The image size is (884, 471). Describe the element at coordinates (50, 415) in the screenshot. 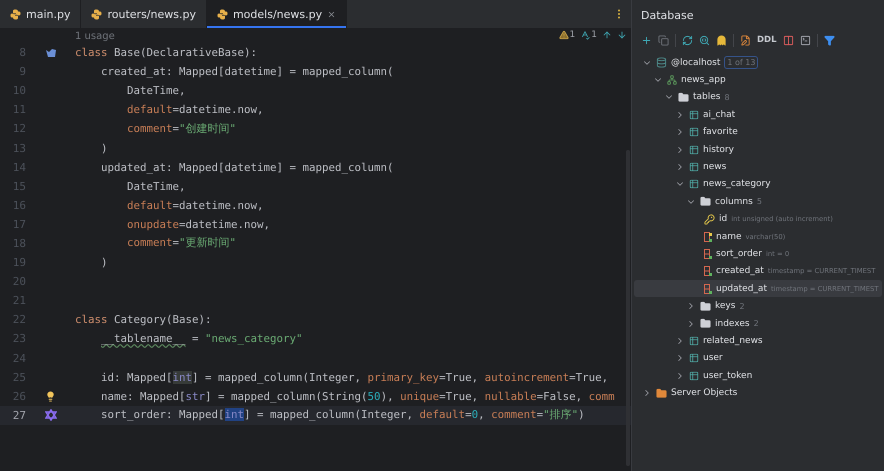

I see `implementation-marker-icon` at that location.